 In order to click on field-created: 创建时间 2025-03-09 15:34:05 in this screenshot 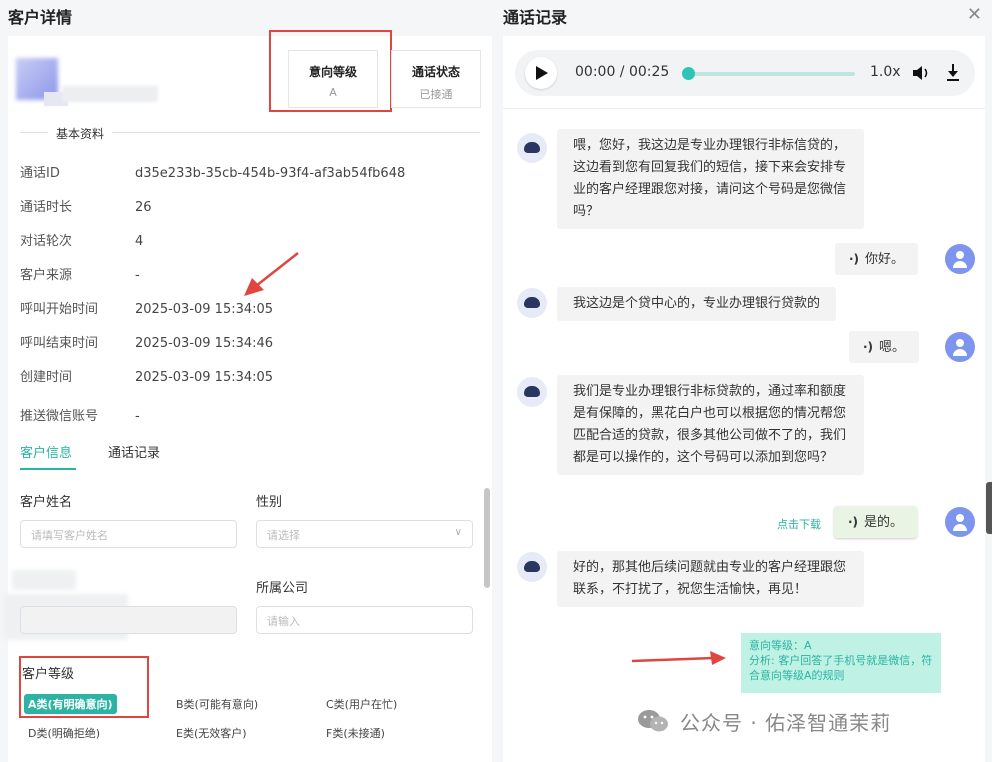, I will do `click(147, 377)`.